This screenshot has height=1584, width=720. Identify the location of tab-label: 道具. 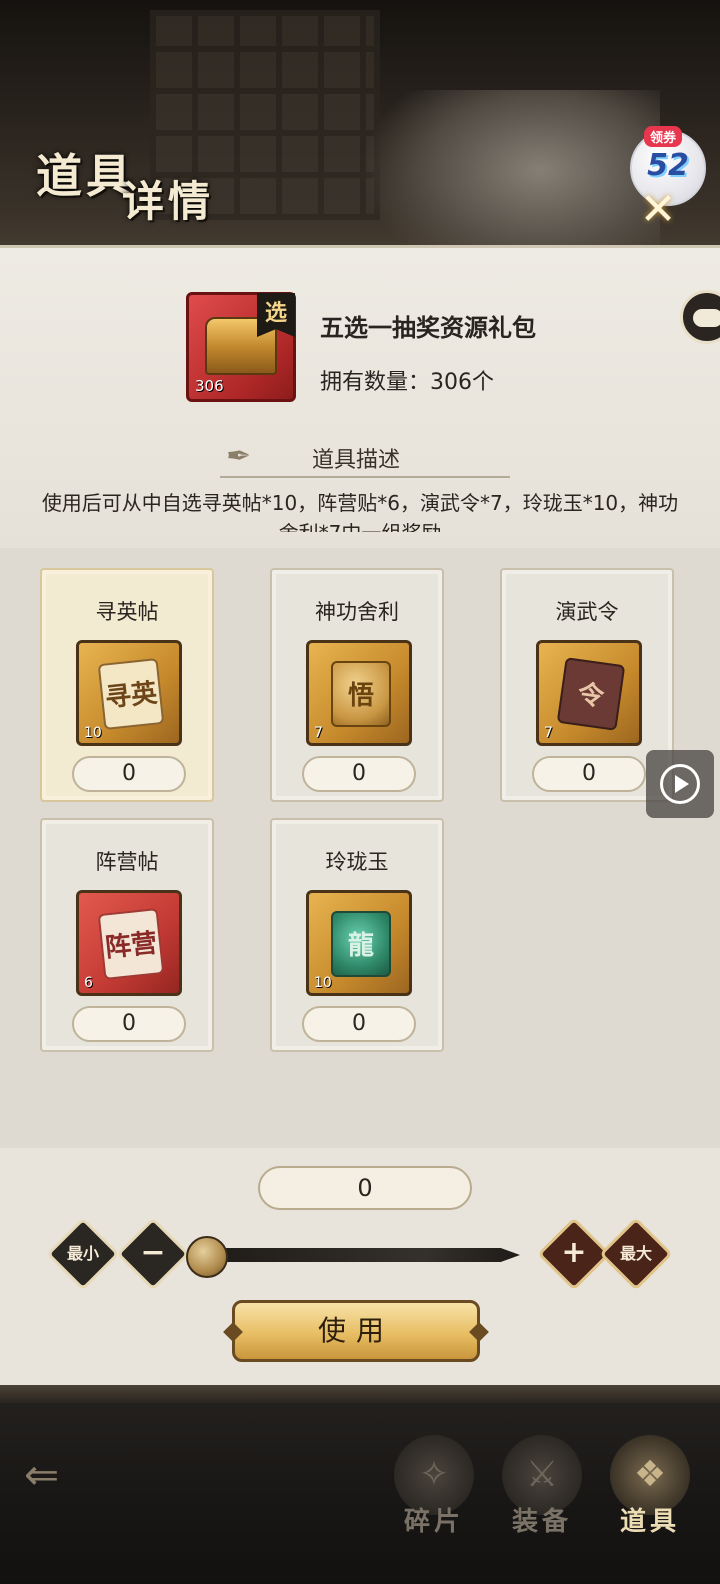
(649, 1522).